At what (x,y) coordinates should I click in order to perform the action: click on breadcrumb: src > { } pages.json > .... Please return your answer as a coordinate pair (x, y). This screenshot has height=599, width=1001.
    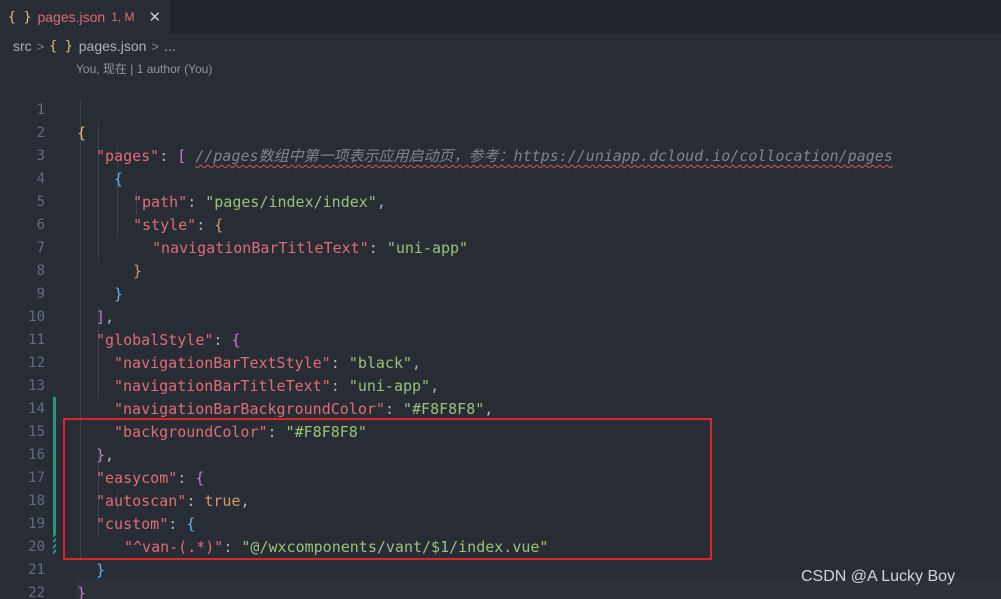
    Looking at the image, I should click on (500, 46).